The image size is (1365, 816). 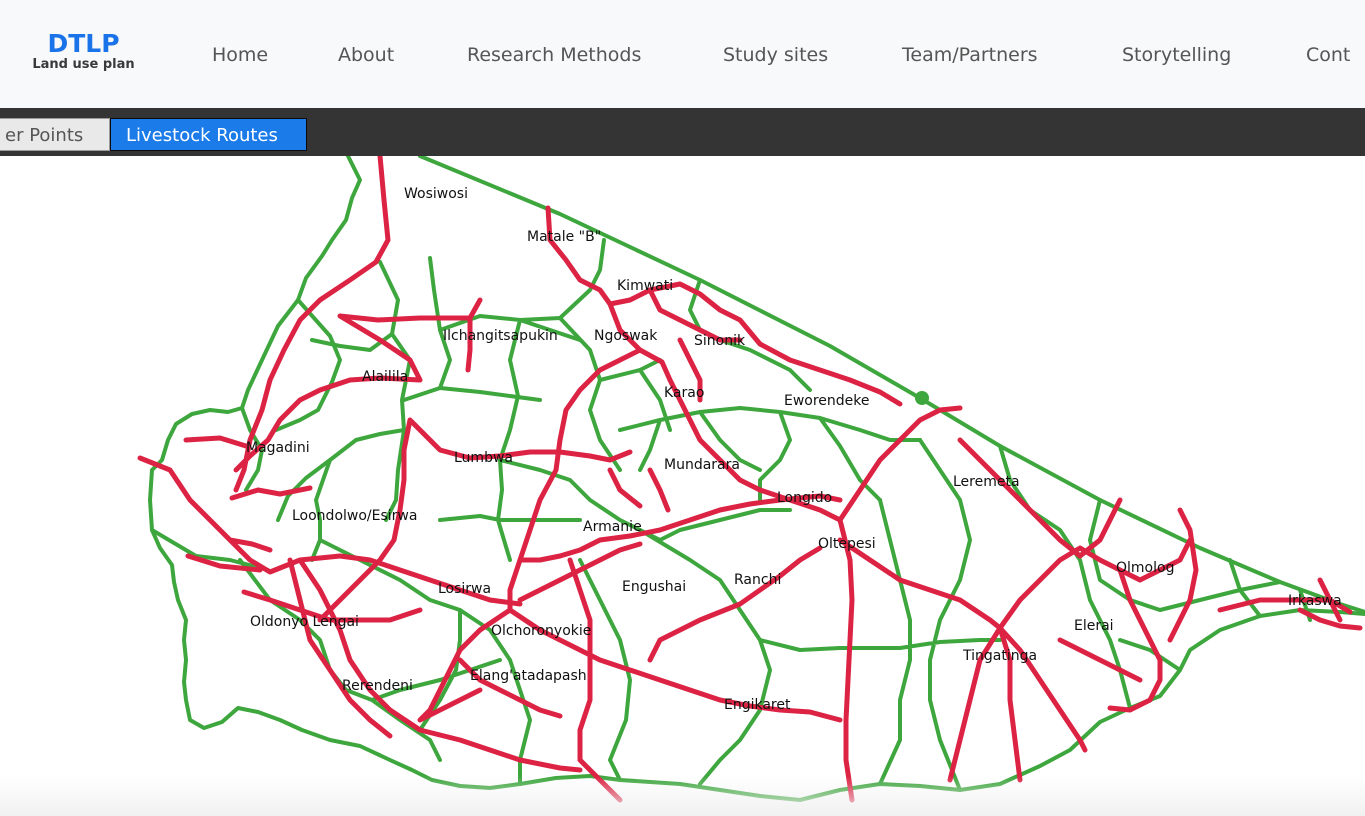 I want to click on label-tingatinga: Tingatinga, so click(x=999, y=656).